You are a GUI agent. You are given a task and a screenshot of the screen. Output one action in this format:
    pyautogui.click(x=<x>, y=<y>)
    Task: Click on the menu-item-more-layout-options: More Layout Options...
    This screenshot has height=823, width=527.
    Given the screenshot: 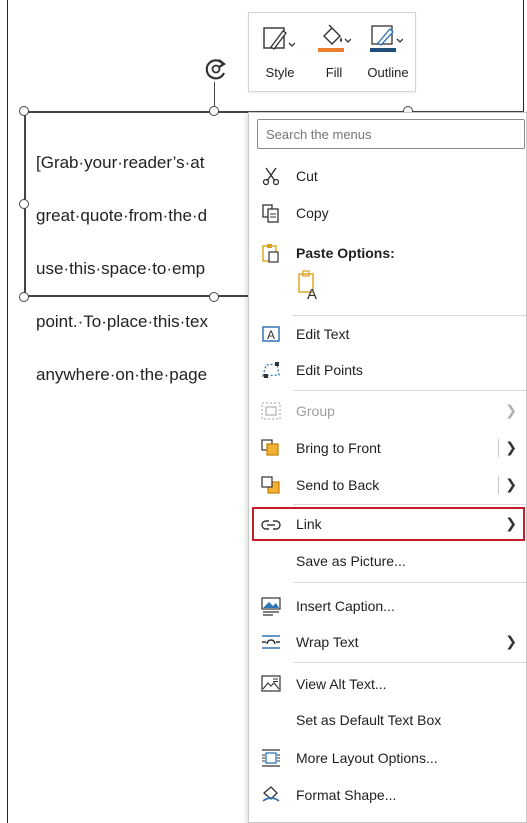 What is the action you would take?
    pyautogui.click(x=388, y=758)
    